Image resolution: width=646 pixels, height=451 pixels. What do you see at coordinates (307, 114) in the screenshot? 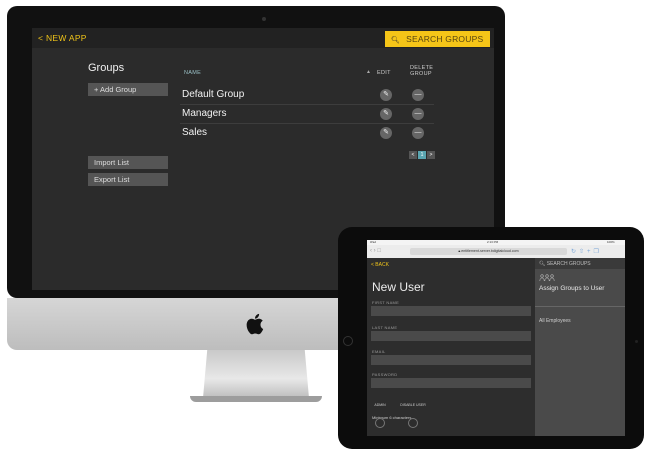
I see `table-row: Managers ✎ —` at bounding box center [307, 114].